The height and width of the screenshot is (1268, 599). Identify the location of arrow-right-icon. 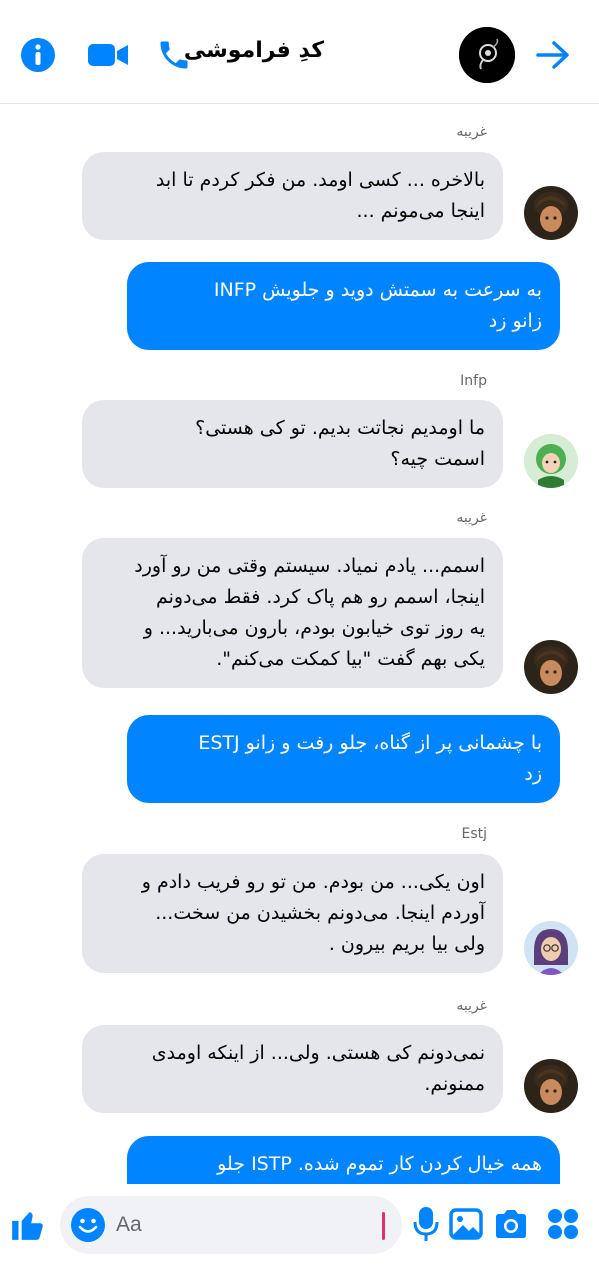
(552, 55).